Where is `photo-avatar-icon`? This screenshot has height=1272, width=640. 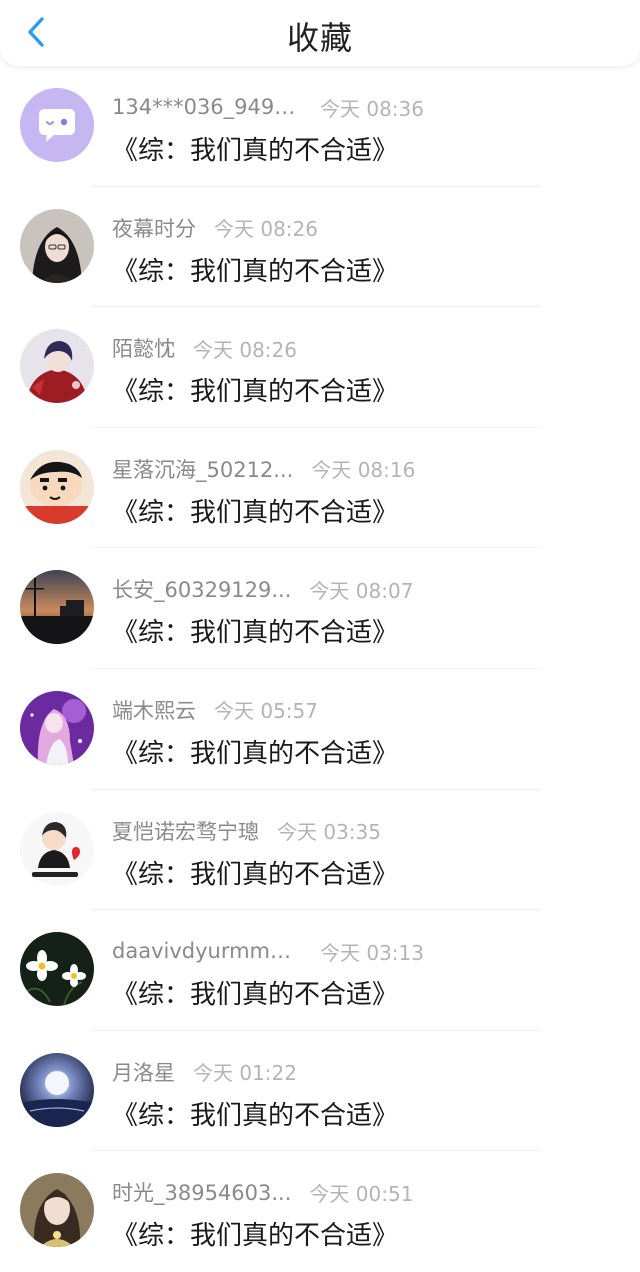
photo-avatar-icon is located at coordinates (57, 245).